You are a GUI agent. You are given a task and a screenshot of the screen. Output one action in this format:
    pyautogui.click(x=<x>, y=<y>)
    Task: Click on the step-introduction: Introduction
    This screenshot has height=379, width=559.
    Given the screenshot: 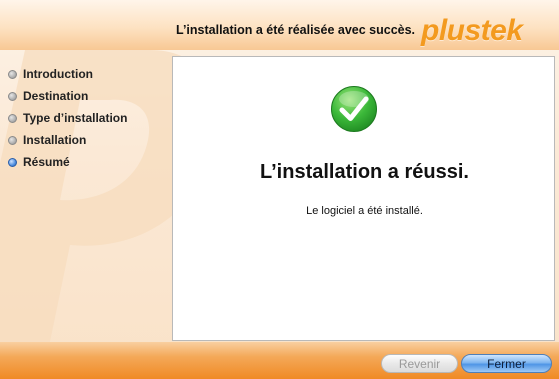 What is the action you would take?
    pyautogui.click(x=88, y=74)
    